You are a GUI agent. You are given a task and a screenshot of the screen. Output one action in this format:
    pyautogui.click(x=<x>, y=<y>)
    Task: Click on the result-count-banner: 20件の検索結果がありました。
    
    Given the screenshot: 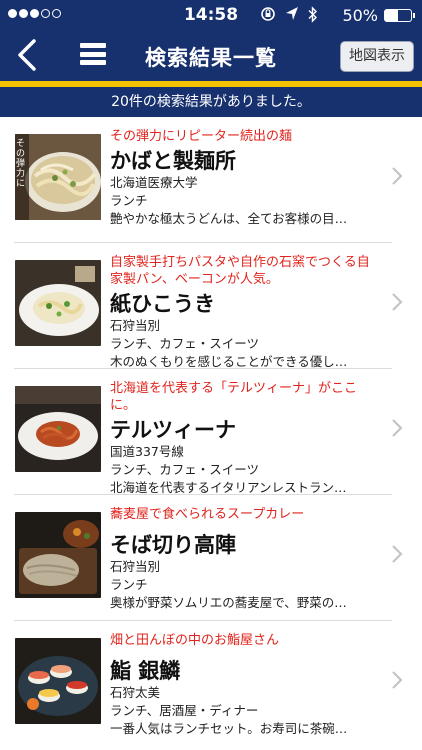 What is the action you would take?
    pyautogui.click(x=211, y=102)
    